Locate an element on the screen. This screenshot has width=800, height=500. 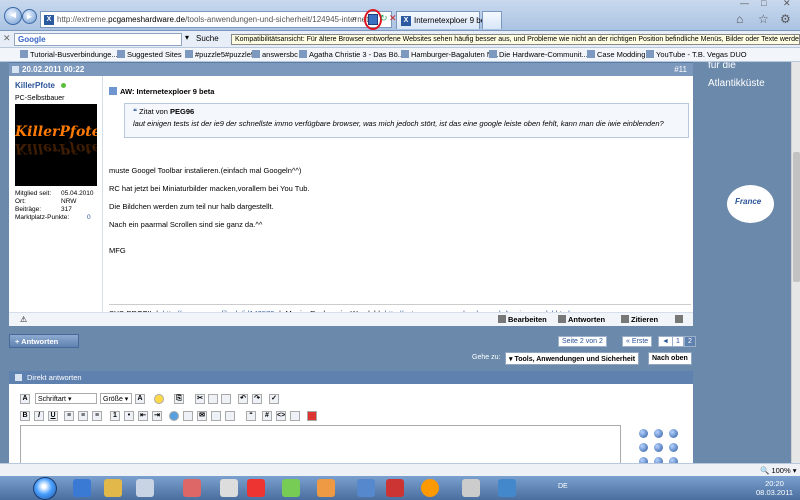
sidebar-advertisement: für die Atlantikküste France is located at coordinates (745, 197).